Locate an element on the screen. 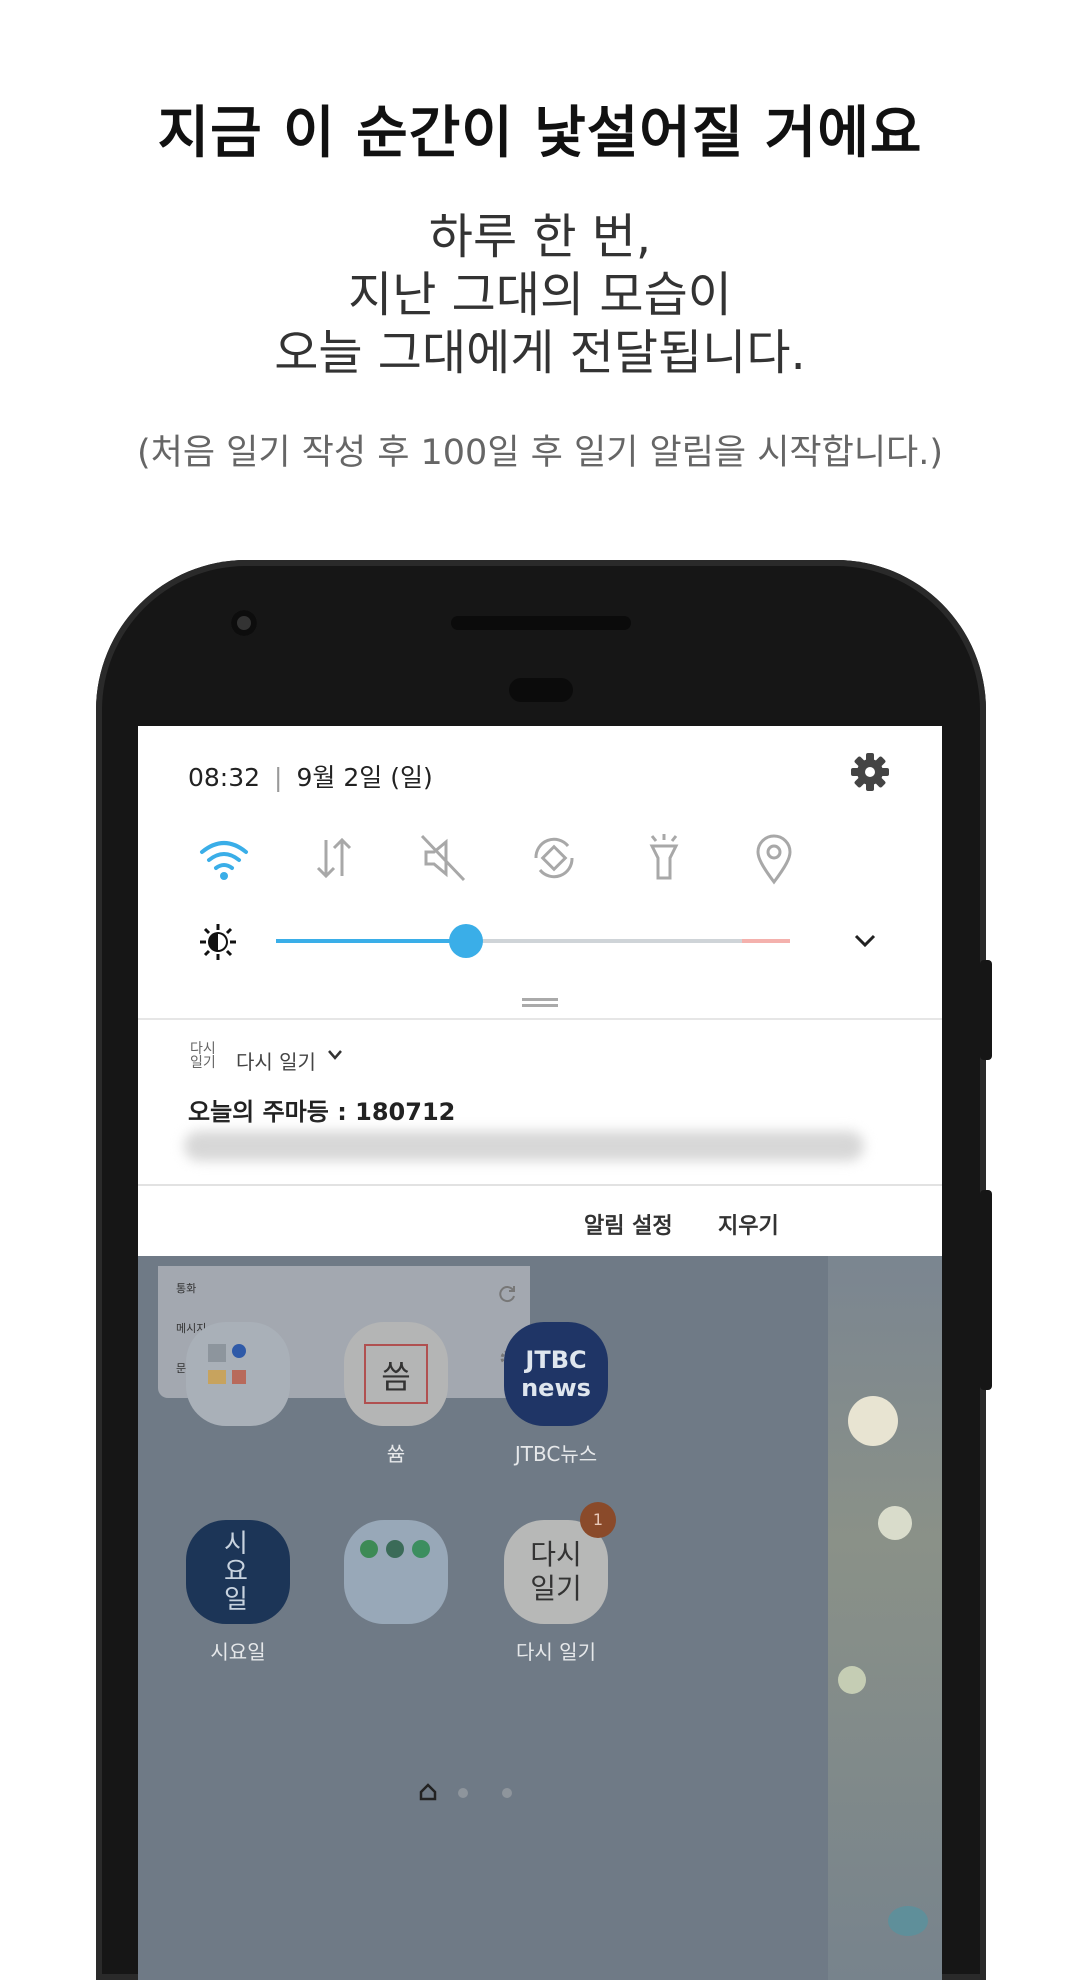 This screenshot has height=1980, width=1080. sensor is located at coordinates (541, 690).